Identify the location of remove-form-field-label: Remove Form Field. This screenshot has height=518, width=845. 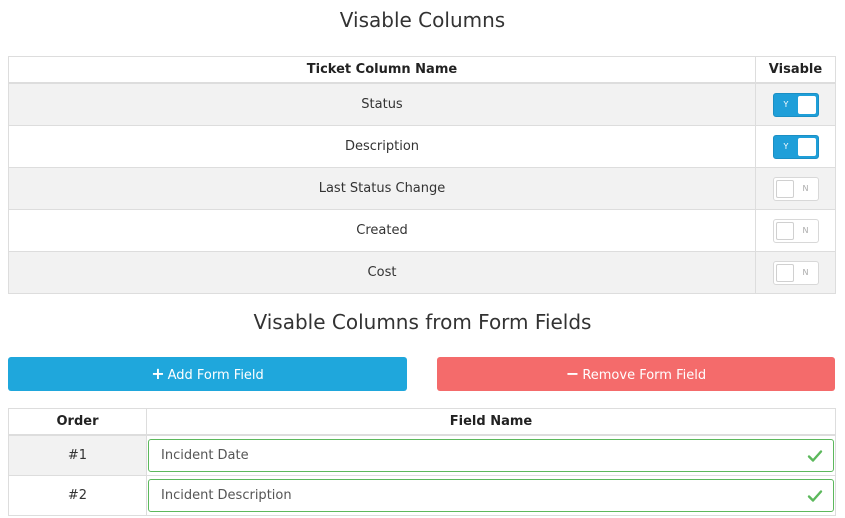
(644, 375).